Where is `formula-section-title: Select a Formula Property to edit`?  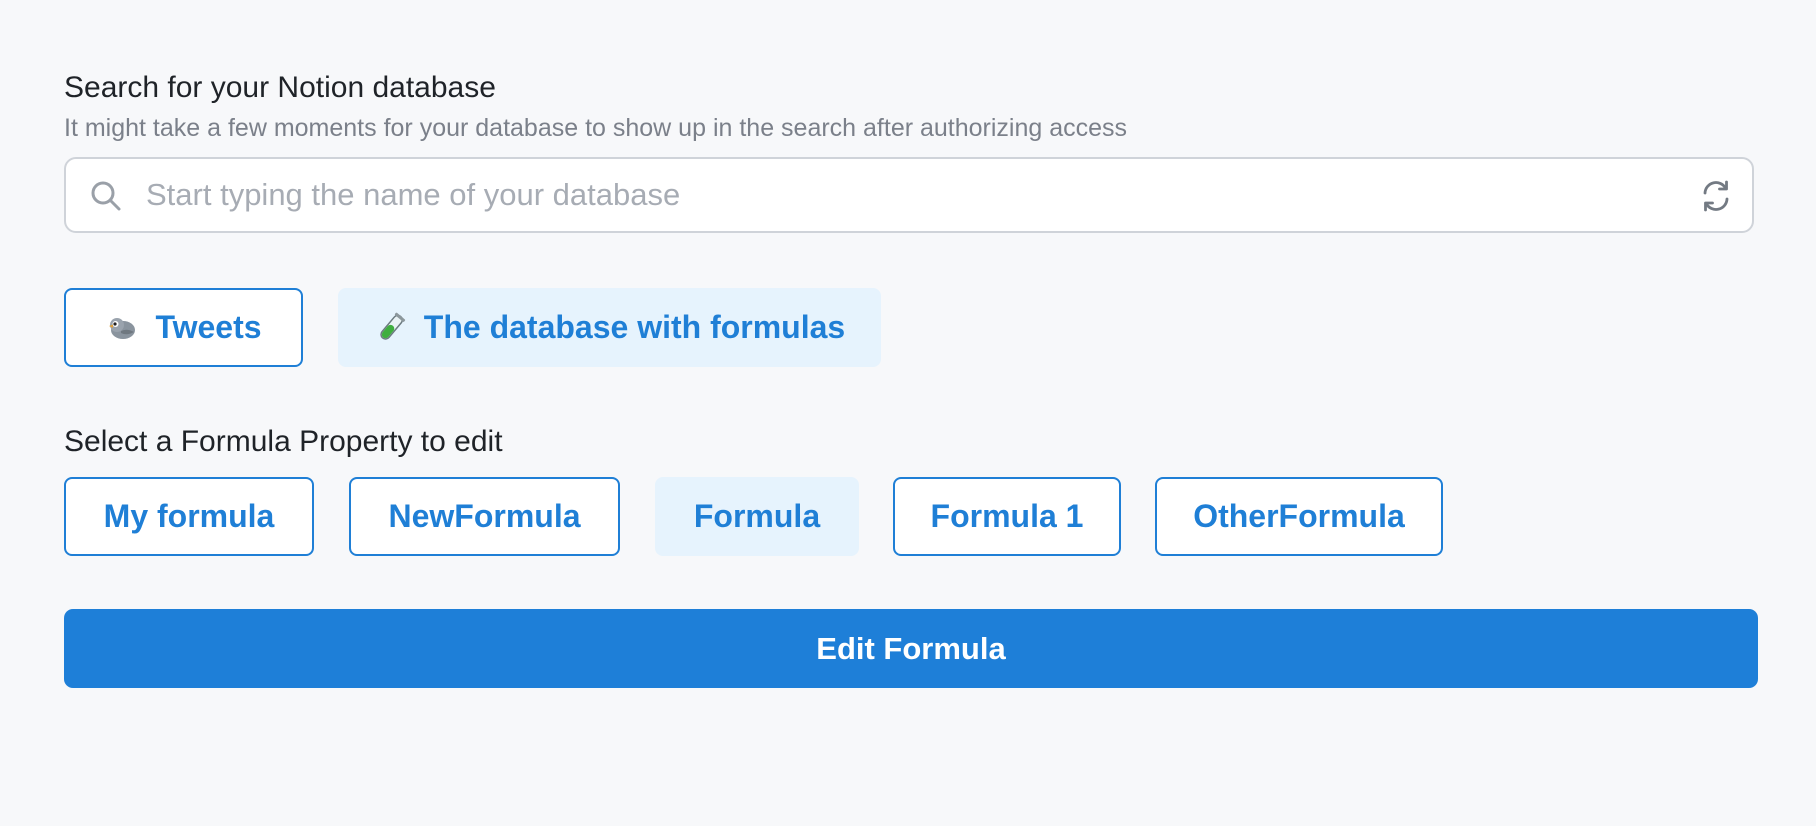 formula-section-title: Select a Formula Property to edit is located at coordinates (283, 441).